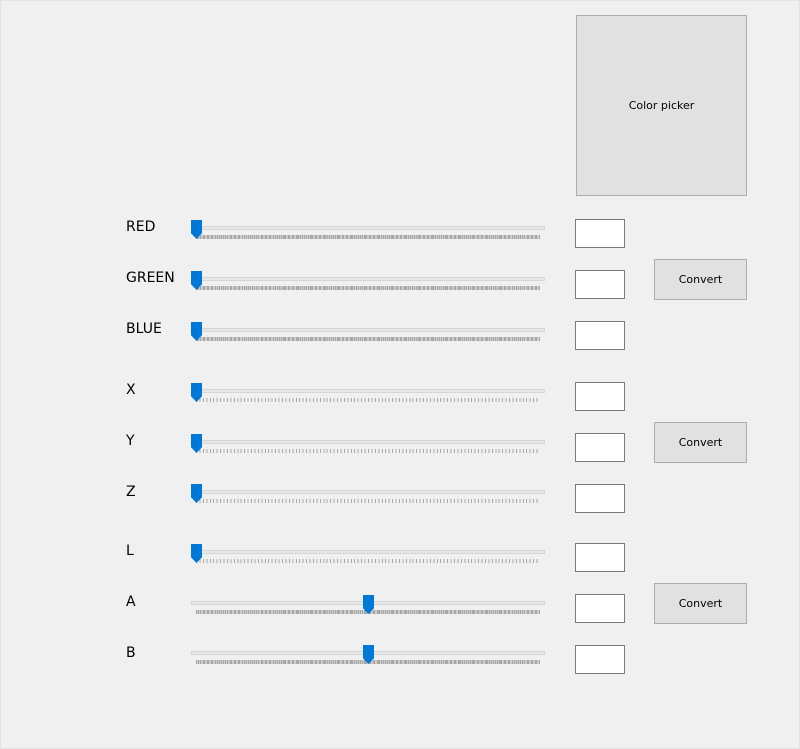  I want to click on color-picker-button: Color picker, so click(661, 105).